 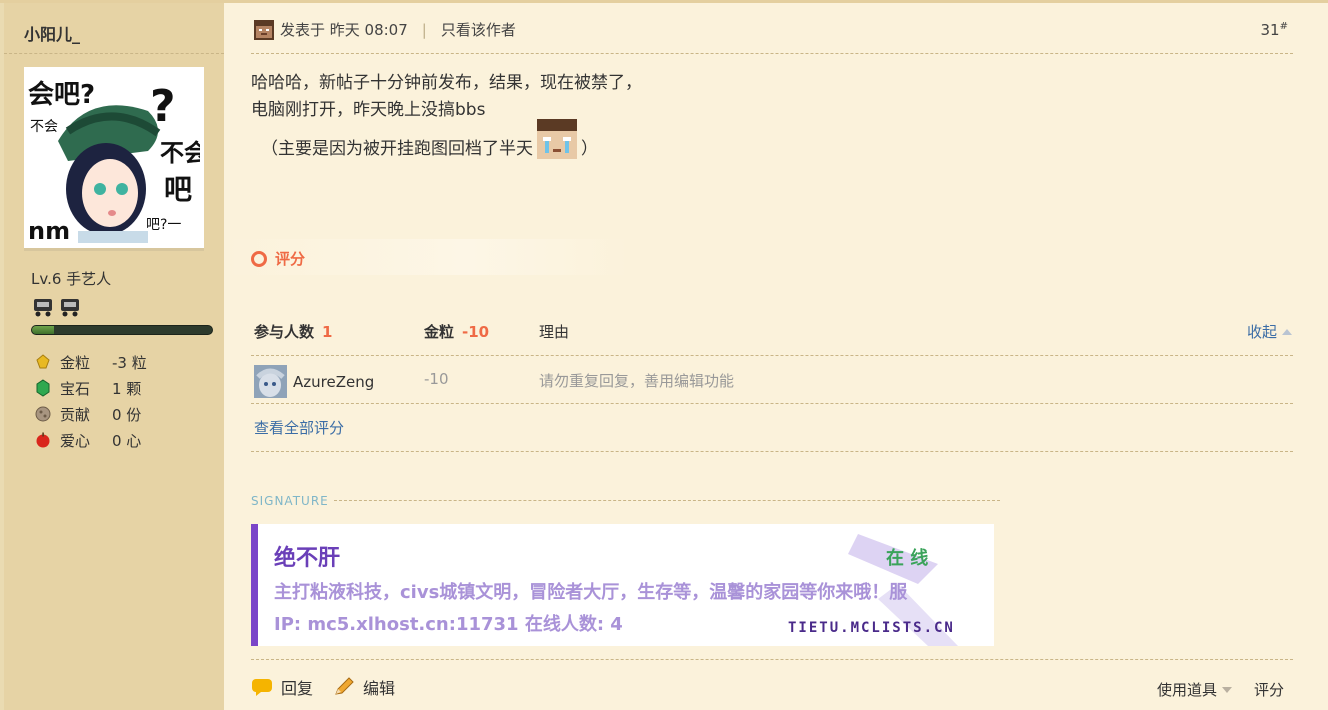 What do you see at coordinates (127, 388) in the screenshot?
I see `stat-value: 1 颗` at bounding box center [127, 388].